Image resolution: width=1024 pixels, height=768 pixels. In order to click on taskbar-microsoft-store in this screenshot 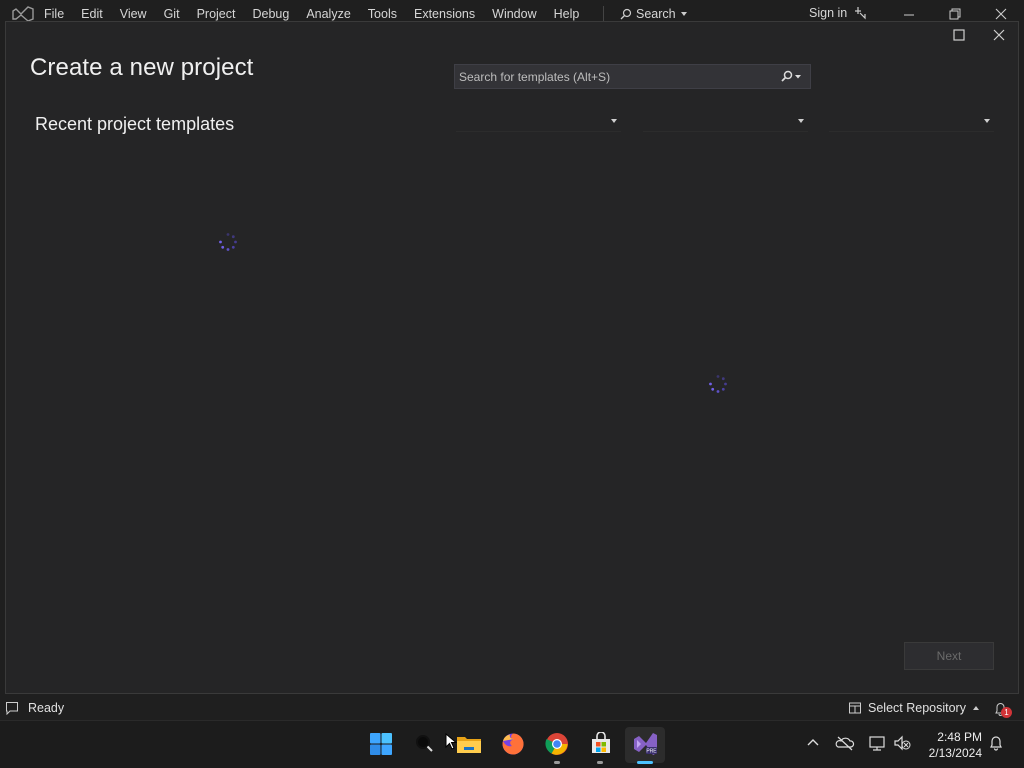, I will do `click(601, 744)`.